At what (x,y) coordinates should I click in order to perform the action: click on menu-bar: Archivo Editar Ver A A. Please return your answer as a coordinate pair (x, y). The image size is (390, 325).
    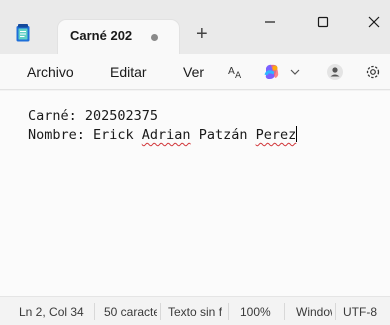
    Looking at the image, I should click on (195, 72).